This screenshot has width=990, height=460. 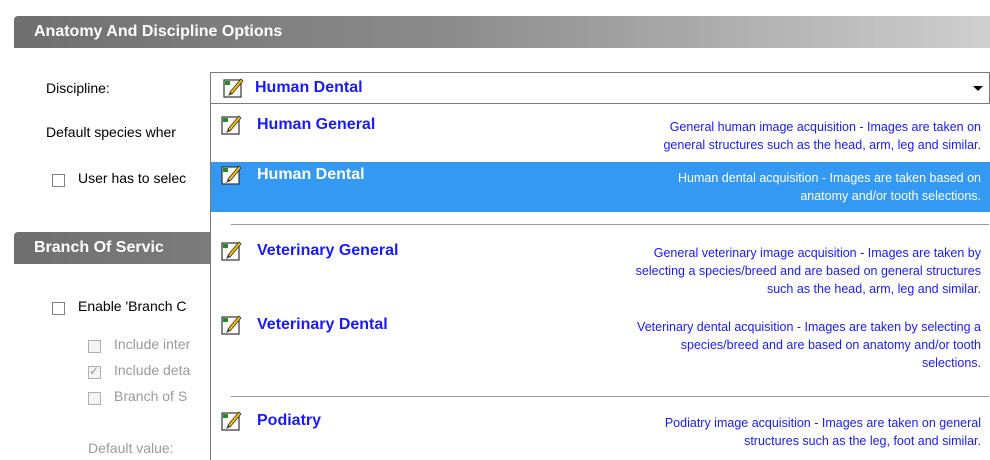 I want to click on option-title: Human Dental, so click(x=311, y=174).